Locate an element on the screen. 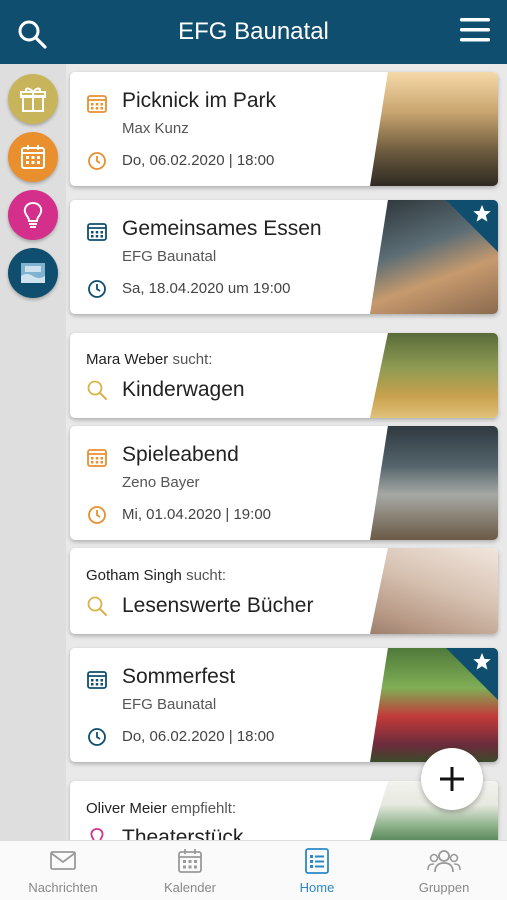 The width and height of the screenshot is (507, 900). event-datetime: Mi, 01.04.2020 | 19:00 is located at coordinates (197, 514).